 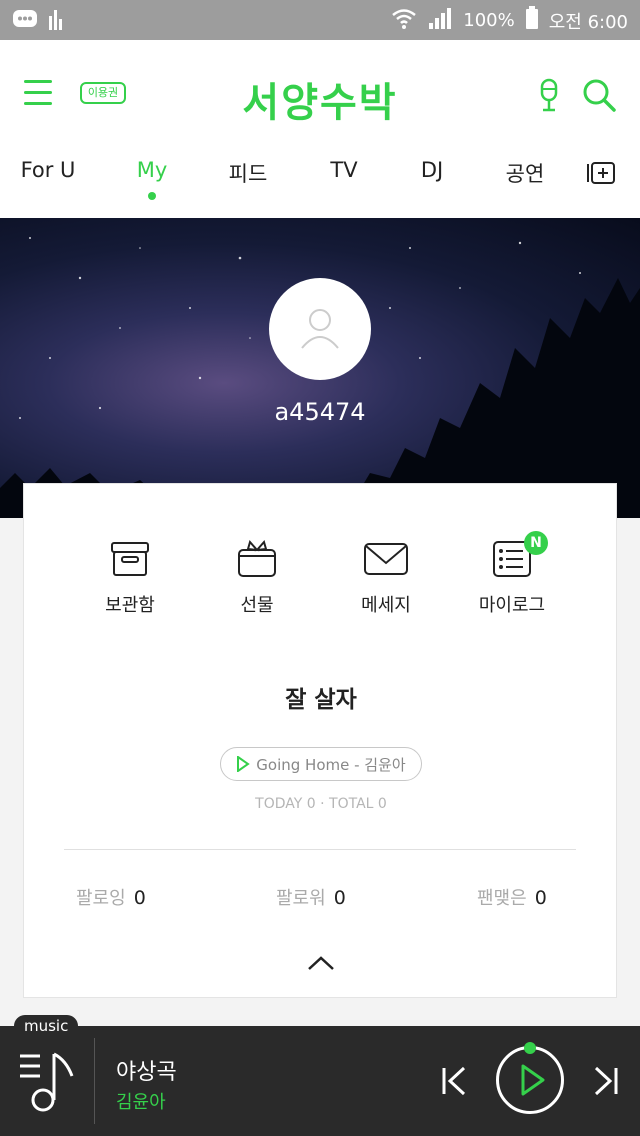 I want to click on user-placeholder-icon, so click(x=320, y=329).